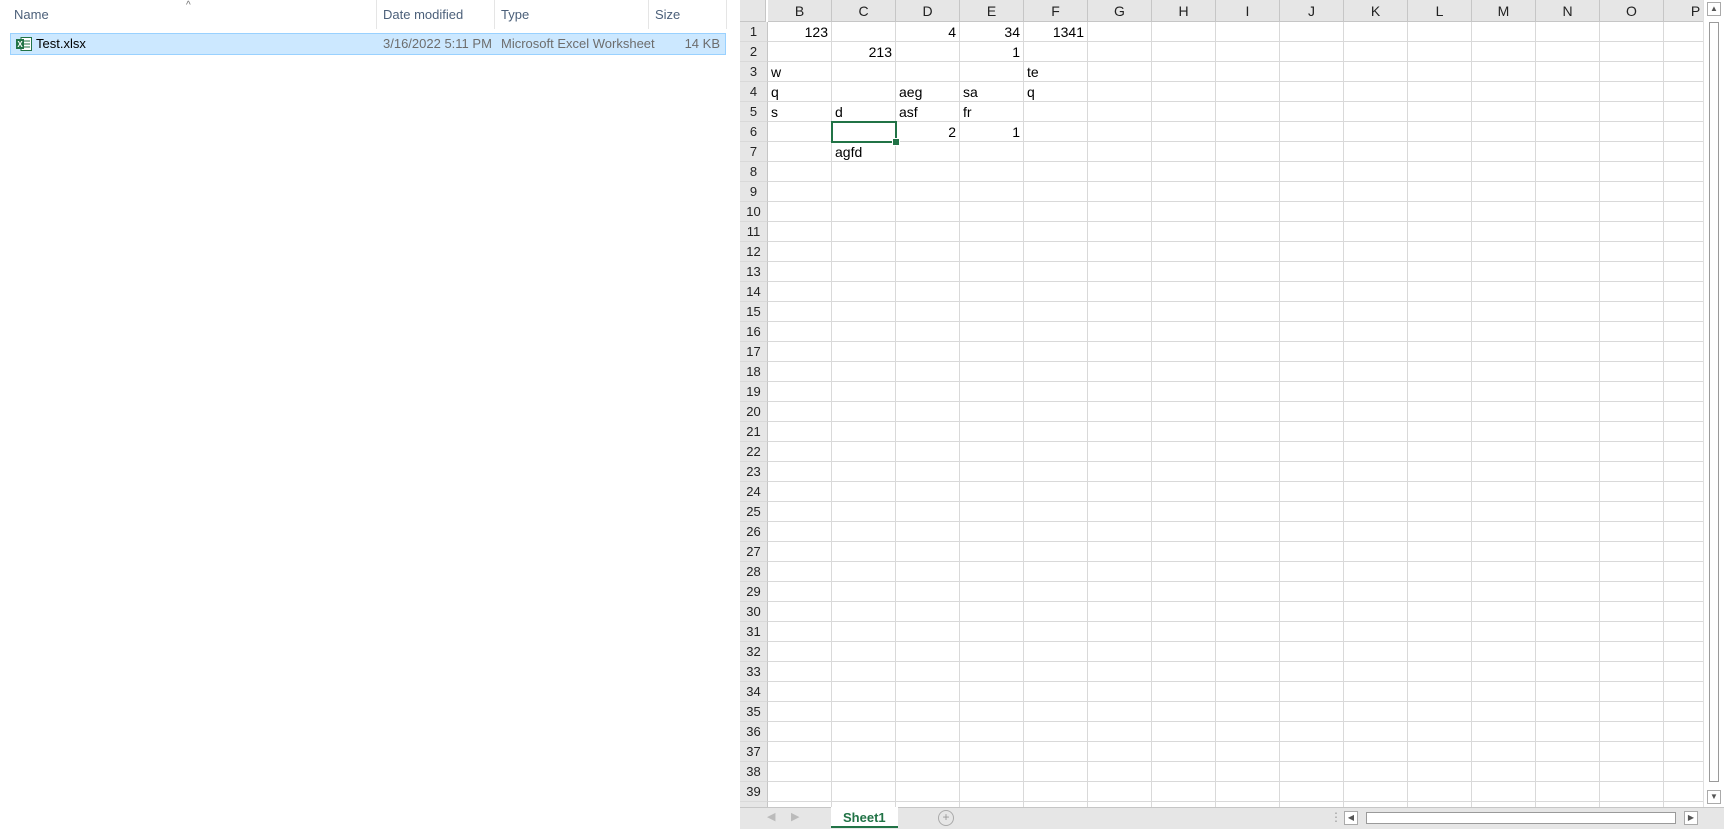 This screenshot has height=829, width=1724. Describe the element at coordinates (754, 392) in the screenshot. I see `row-header-19: 19` at that location.